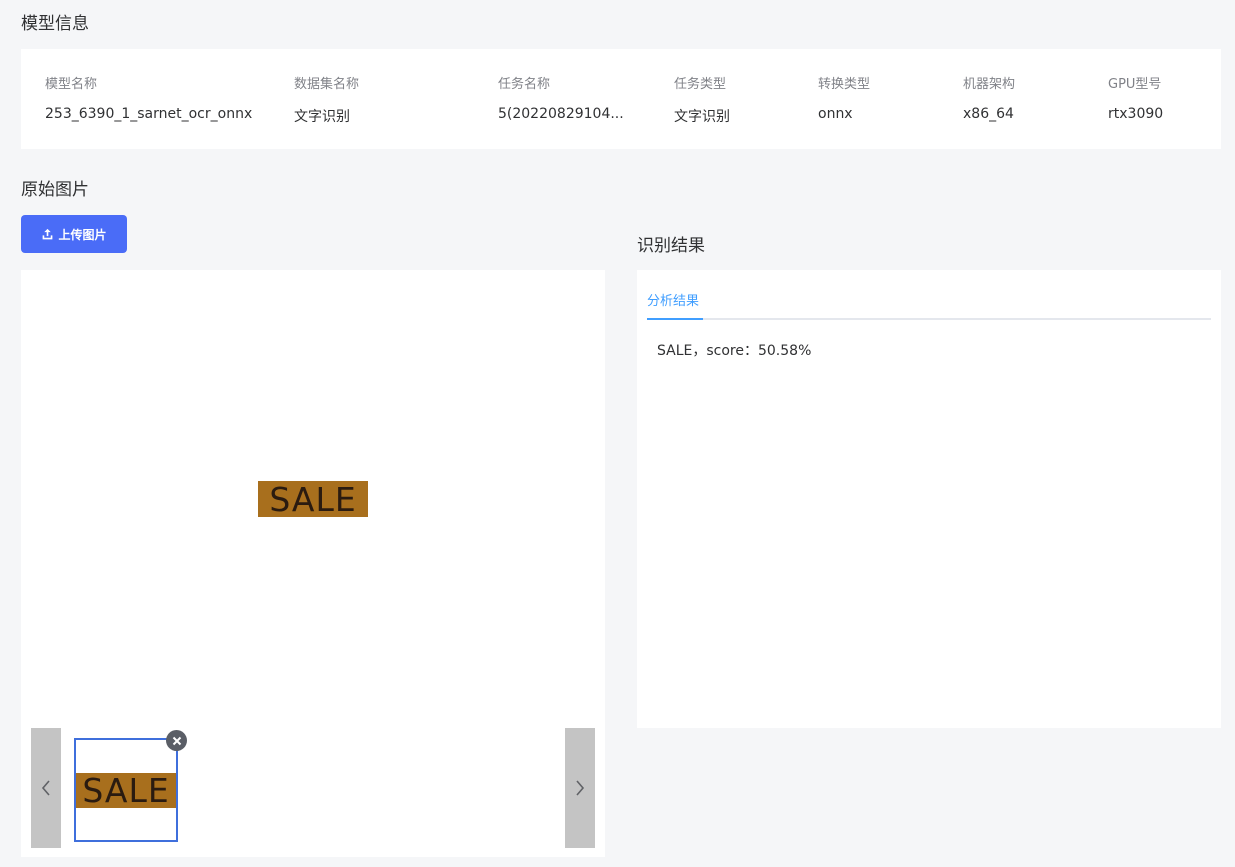  What do you see at coordinates (1136, 114) in the screenshot?
I see `info-value: rtx3090` at bounding box center [1136, 114].